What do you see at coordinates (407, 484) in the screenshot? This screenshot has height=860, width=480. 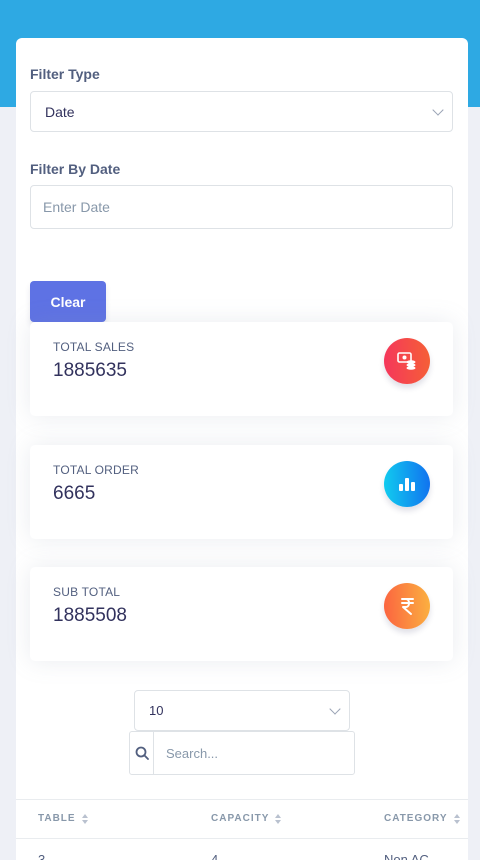 I see `bar-chart-icon` at bounding box center [407, 484].